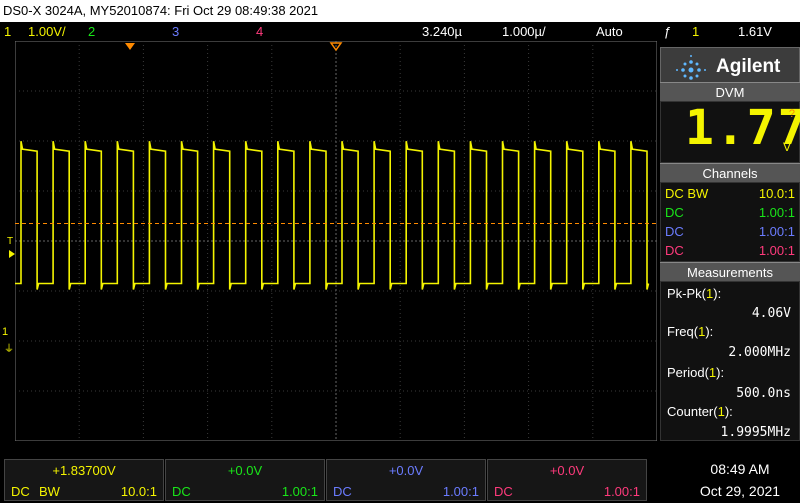  I want to click on delay-readout: 3.240µ, so click(442, 31).